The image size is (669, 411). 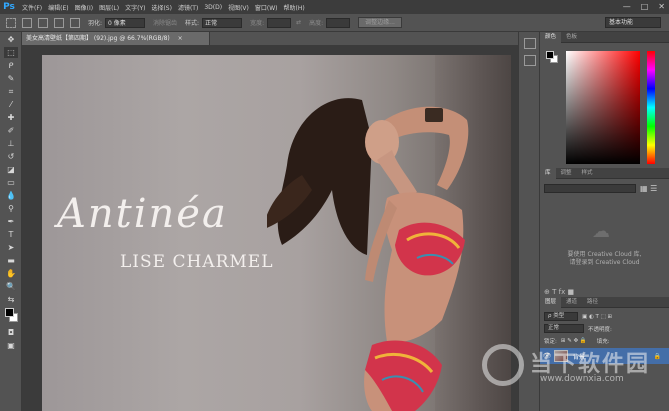 What do you see at coordinates (11, 260) in the screenshot?
I see `rectangle-tool-icon: ▬` at bounding box center [11, 260].